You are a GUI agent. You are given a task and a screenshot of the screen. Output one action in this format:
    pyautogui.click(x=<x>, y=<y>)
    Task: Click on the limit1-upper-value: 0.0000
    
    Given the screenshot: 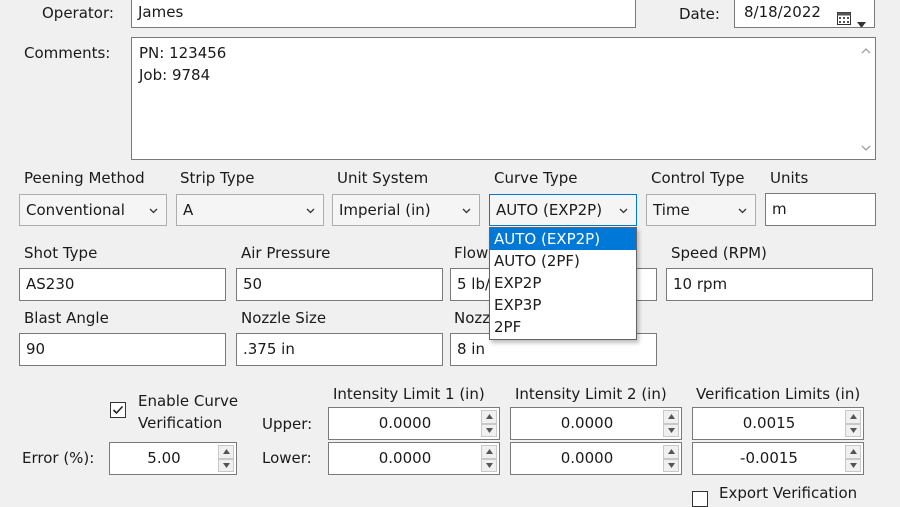 What is the action you would take?
    pyautogui.click(x=405, y=423)
    